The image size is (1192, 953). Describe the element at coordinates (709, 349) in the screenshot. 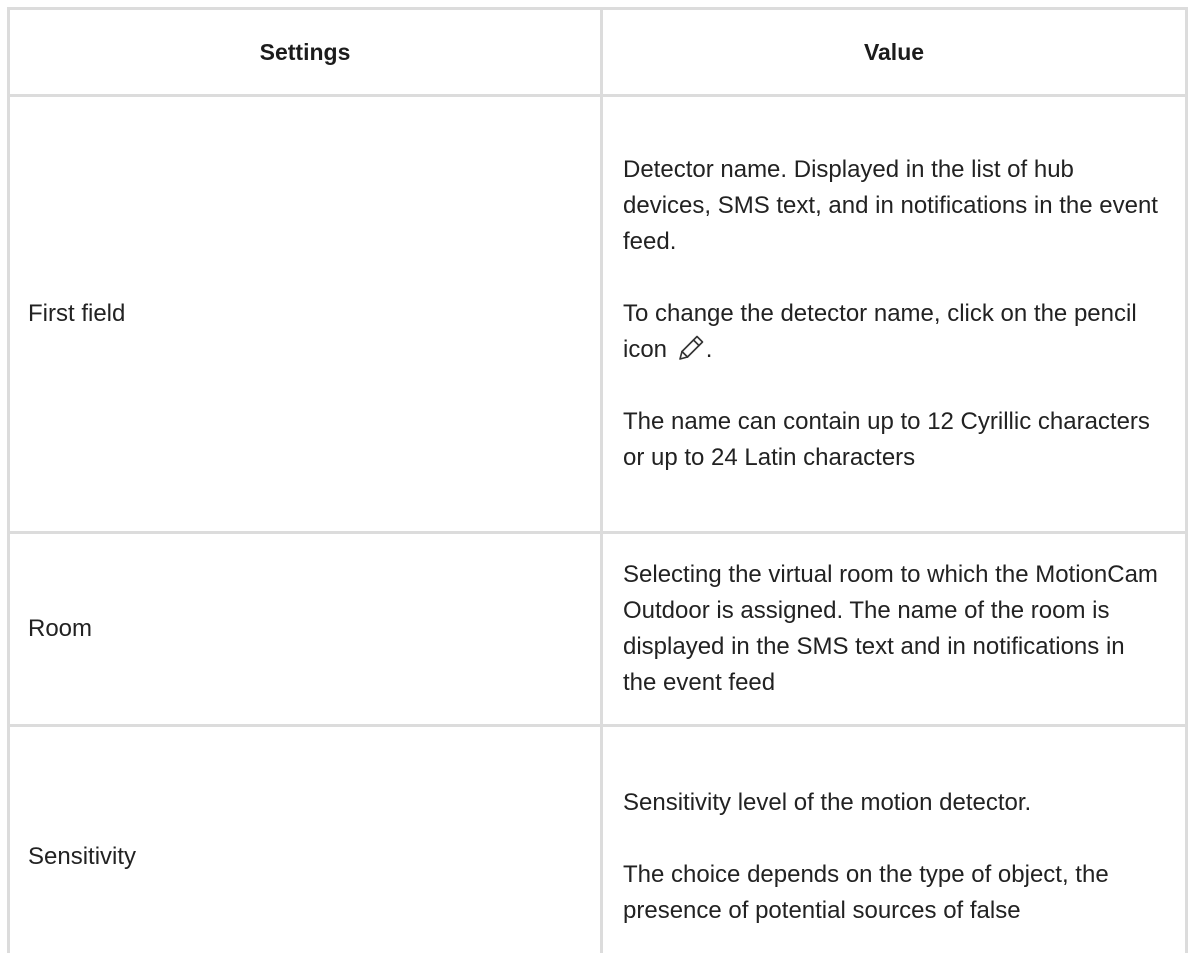

I see `pencil-suffix: .` at that location.